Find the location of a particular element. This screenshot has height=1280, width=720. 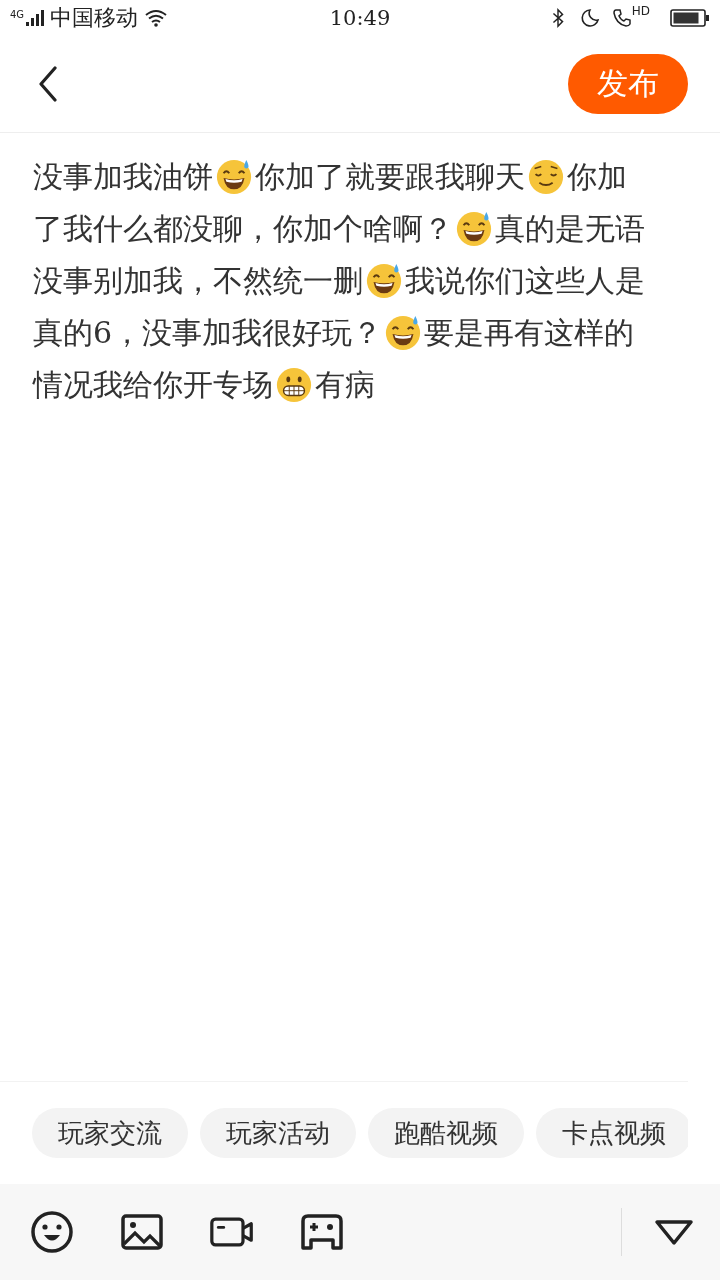

topic-tag: 跑酷视频 is located at coordinates (446, 1133).